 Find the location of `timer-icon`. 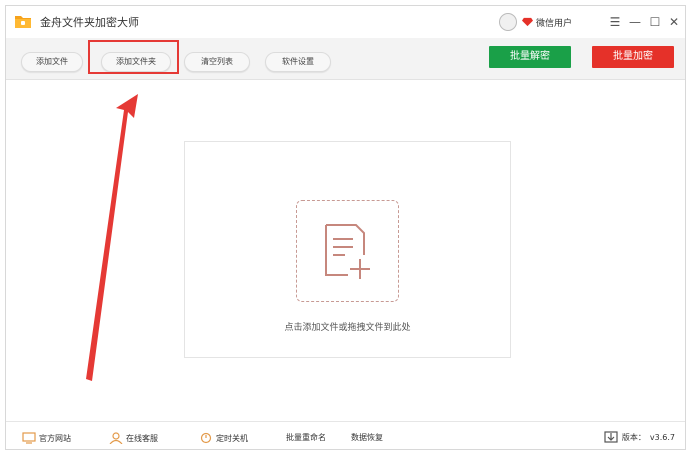

timer-icon is located at coordinates (206, 438).